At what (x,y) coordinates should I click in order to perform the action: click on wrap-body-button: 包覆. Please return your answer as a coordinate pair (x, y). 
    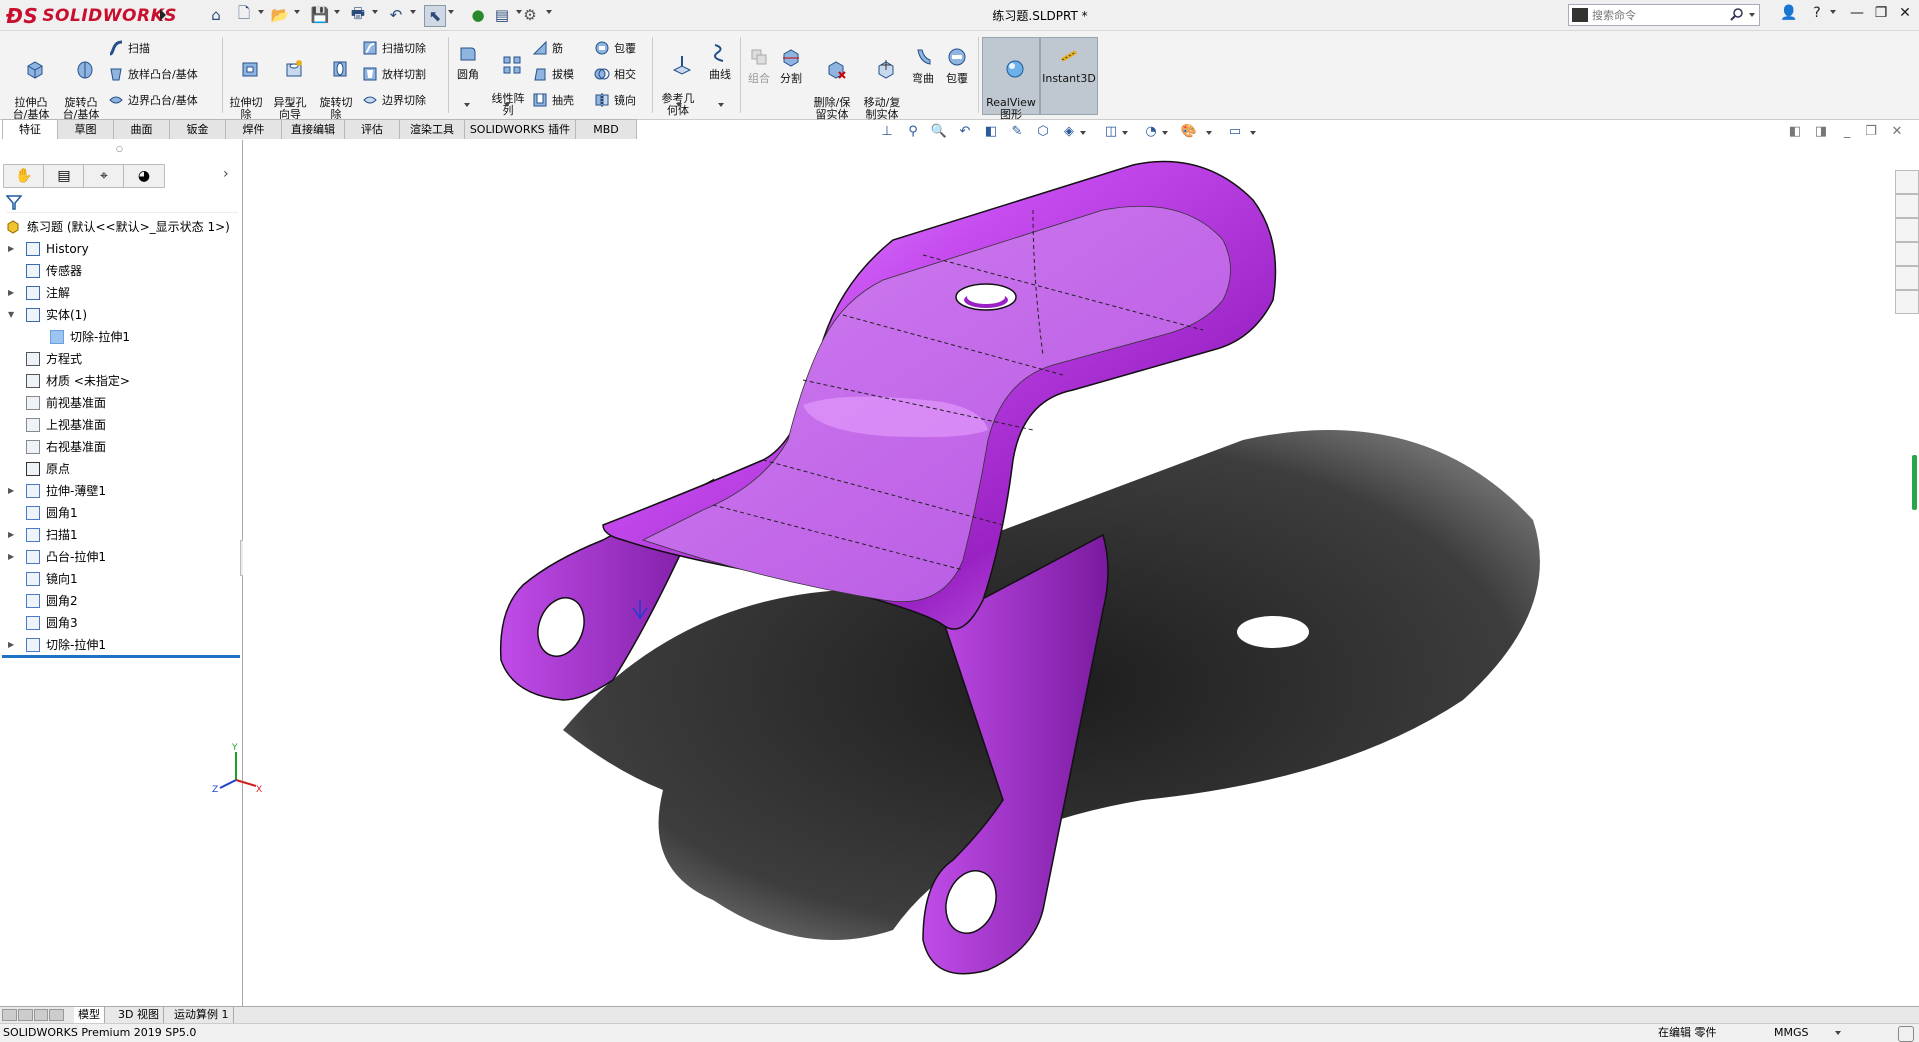
    Looking at the image, I should click on (957, 65).